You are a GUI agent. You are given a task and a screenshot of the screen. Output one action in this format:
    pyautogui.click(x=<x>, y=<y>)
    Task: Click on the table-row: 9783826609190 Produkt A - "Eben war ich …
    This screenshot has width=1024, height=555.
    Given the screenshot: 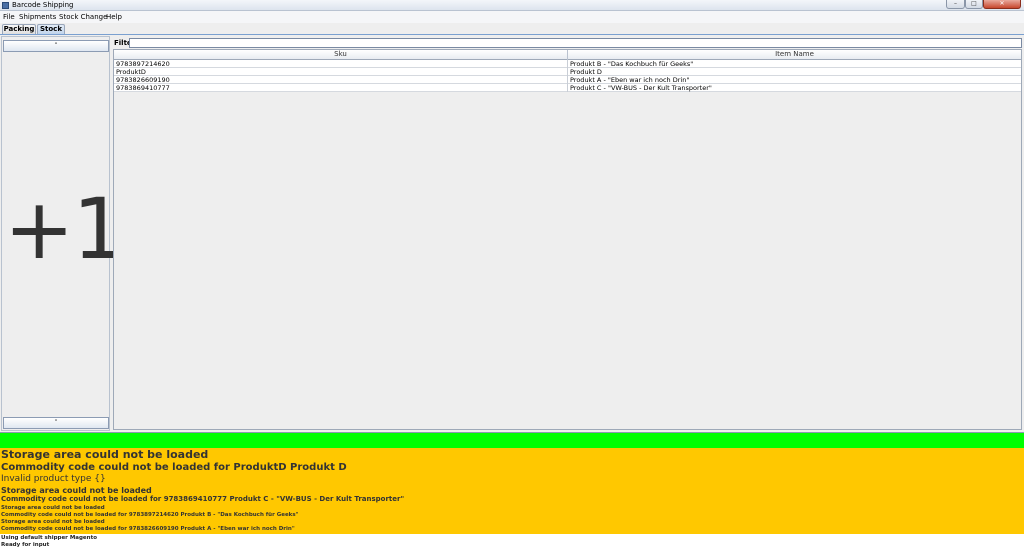 What is the action you would take?
    pyautogui.click(x=567, y=80)
    